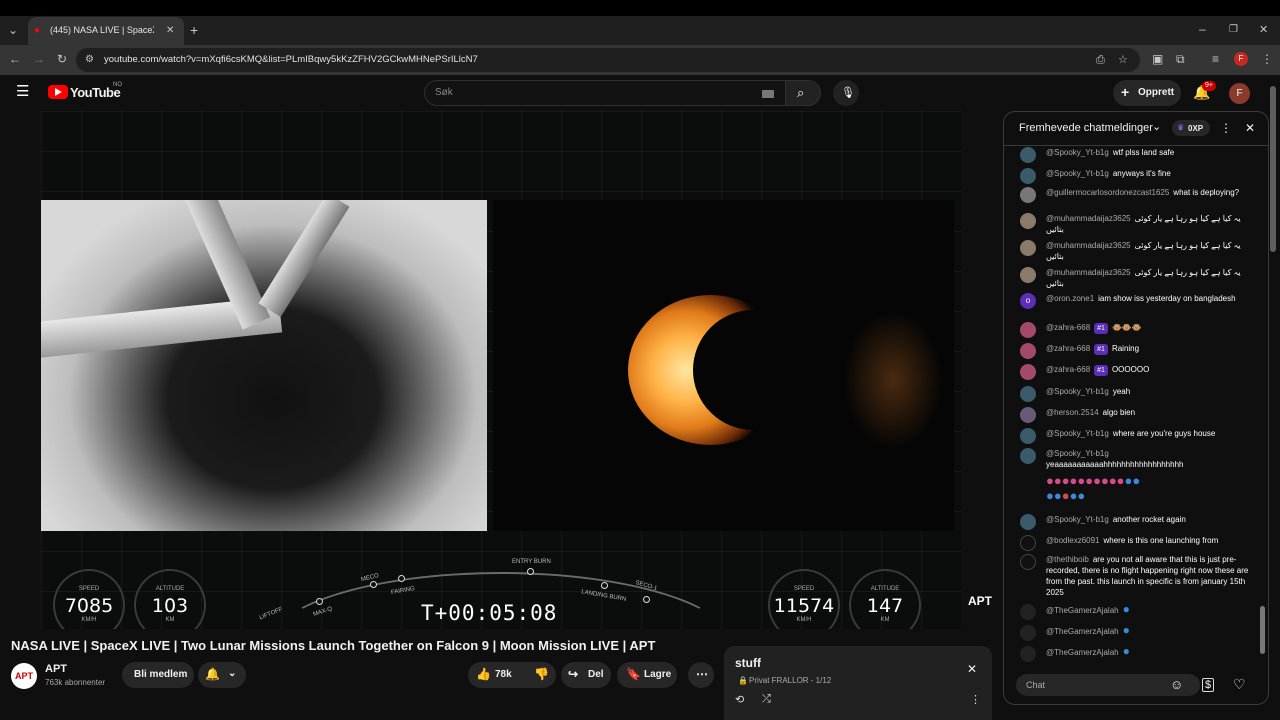 This screenshot has height=720, width=1280. I want to click on youtube-logo-icon, so click(58, 92).